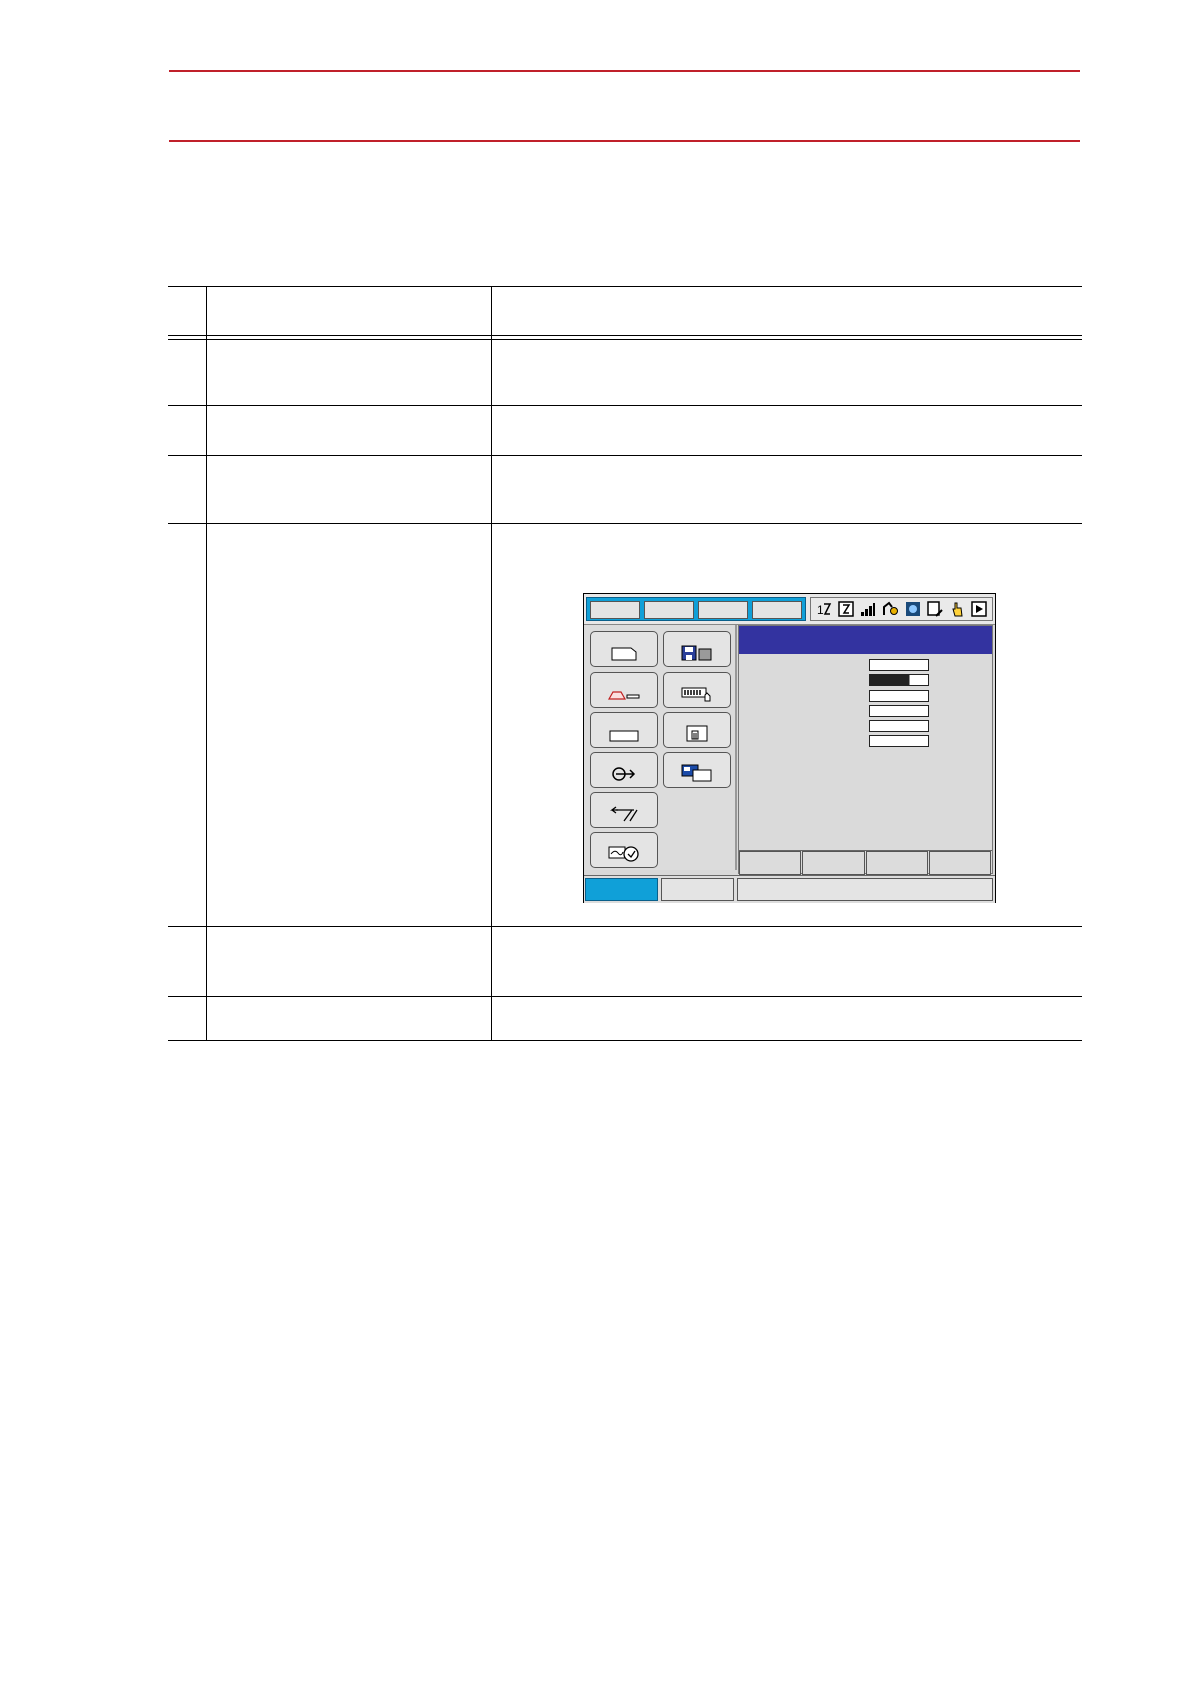  What do you see at coordinates (624, 774) in the screenshot?
I see `arc-welding-icon` at bounding box center [624, 774].